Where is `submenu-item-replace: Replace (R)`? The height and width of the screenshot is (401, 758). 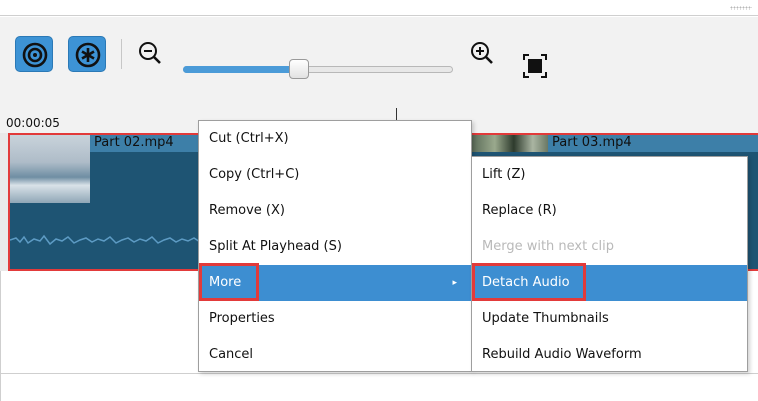
submenu-item-replace: Replace (R) is located at coordinates (609, 211).